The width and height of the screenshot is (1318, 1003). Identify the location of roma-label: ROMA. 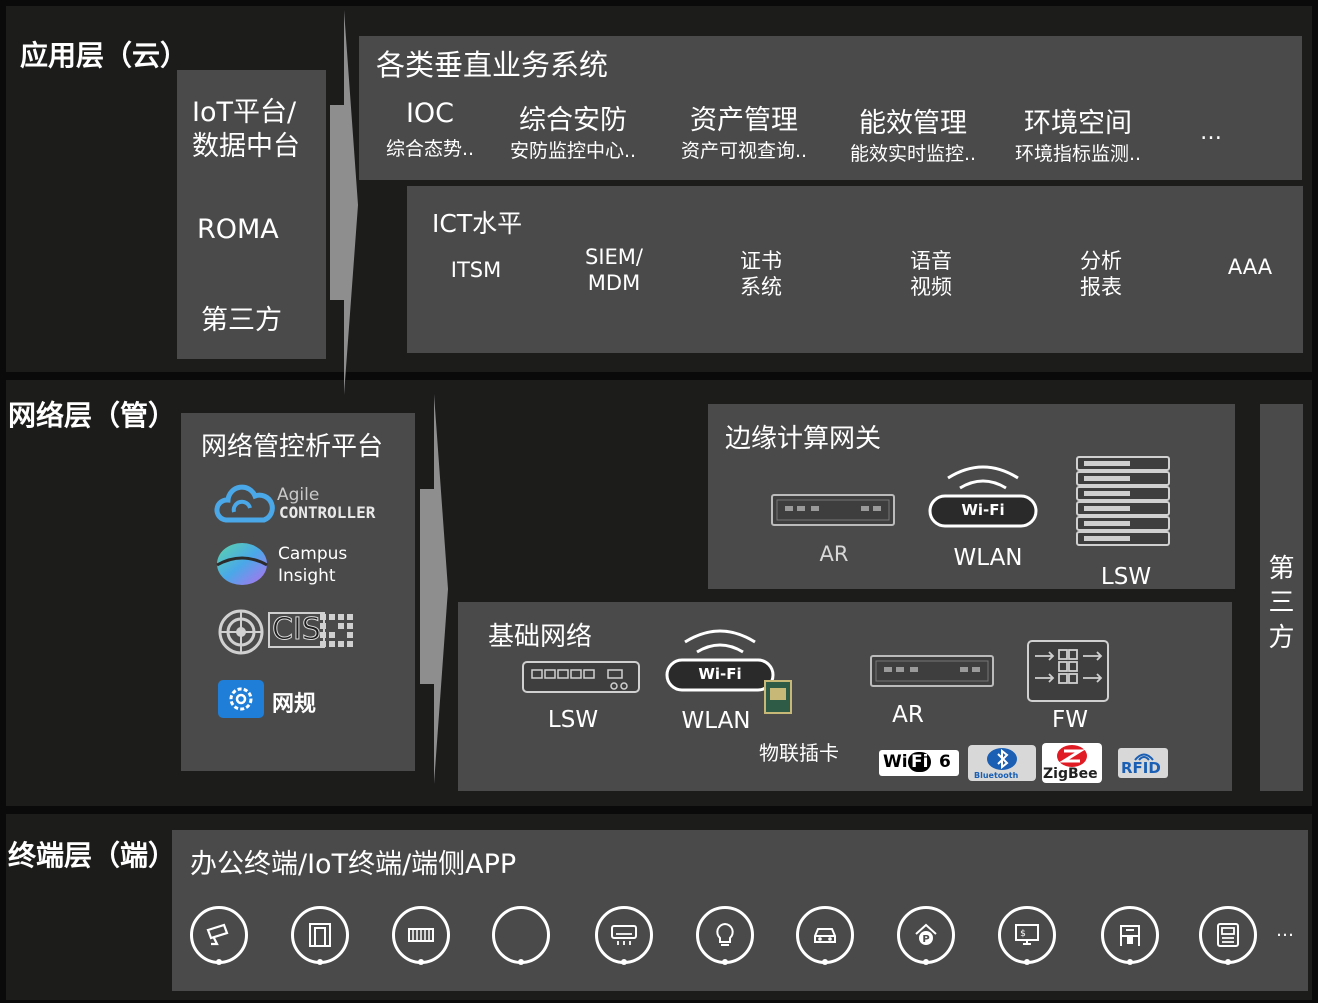
(238, 229).